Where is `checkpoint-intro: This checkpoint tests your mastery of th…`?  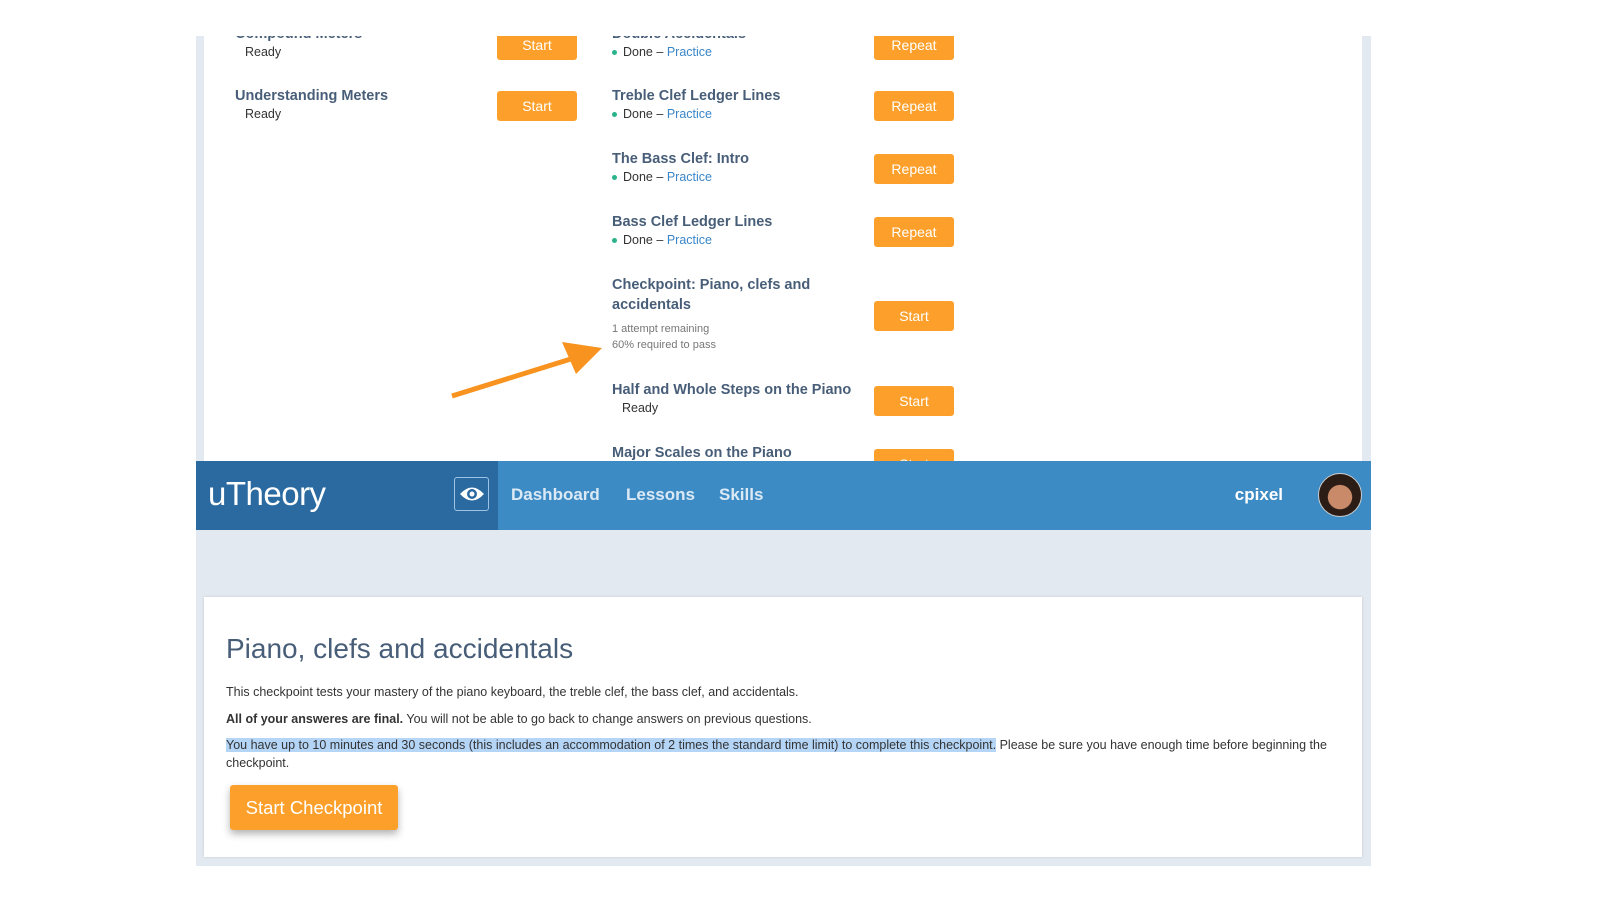 checkpoint-intro: This checkpoint tests your mastery of th… is located at coordinates (512, 692).